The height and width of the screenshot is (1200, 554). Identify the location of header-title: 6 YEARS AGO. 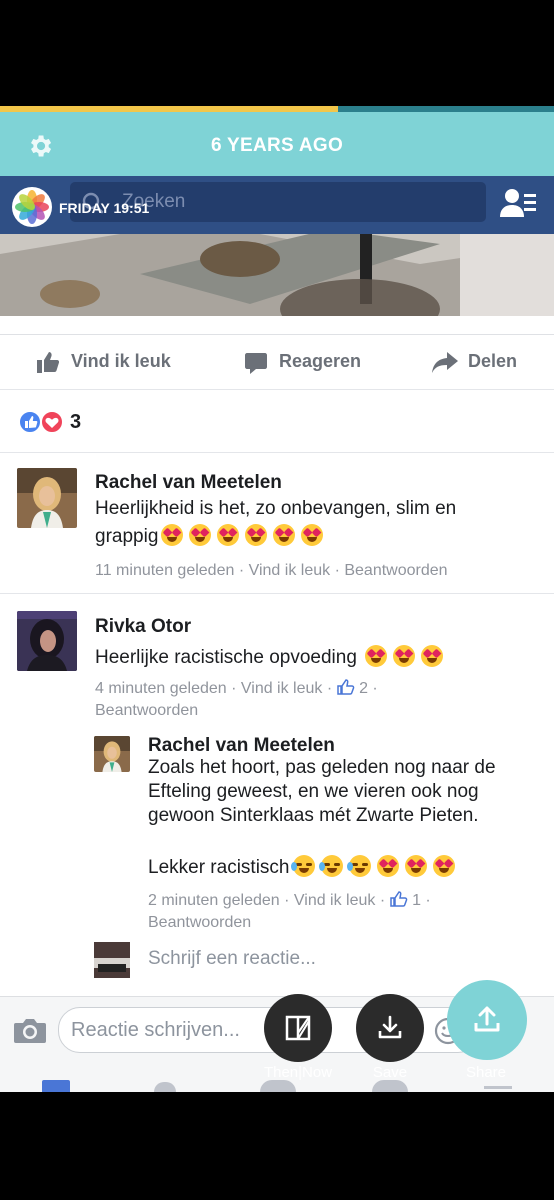
(277, 145).